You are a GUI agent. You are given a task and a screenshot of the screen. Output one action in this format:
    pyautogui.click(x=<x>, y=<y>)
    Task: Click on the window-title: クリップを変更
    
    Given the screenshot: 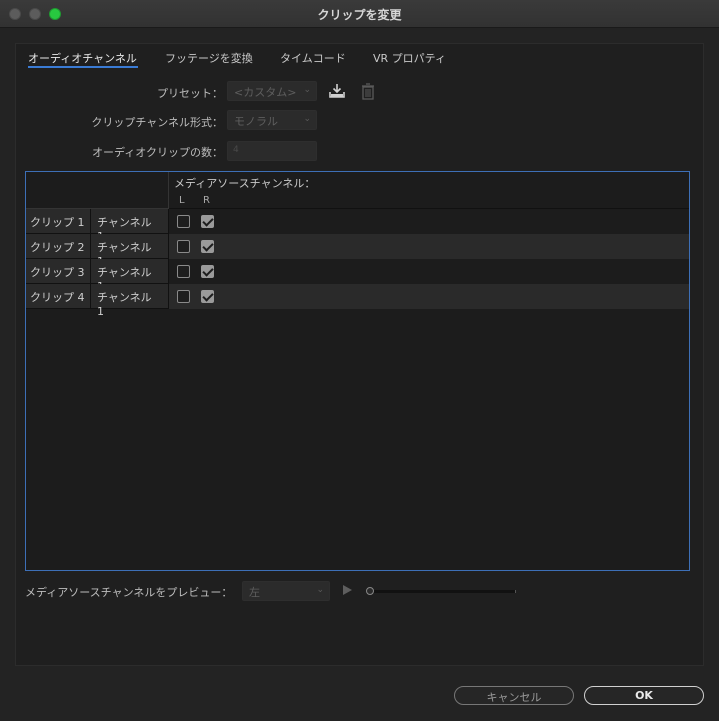 What is the action you would take?
    pyautogui.click(x=359, y=15)
    